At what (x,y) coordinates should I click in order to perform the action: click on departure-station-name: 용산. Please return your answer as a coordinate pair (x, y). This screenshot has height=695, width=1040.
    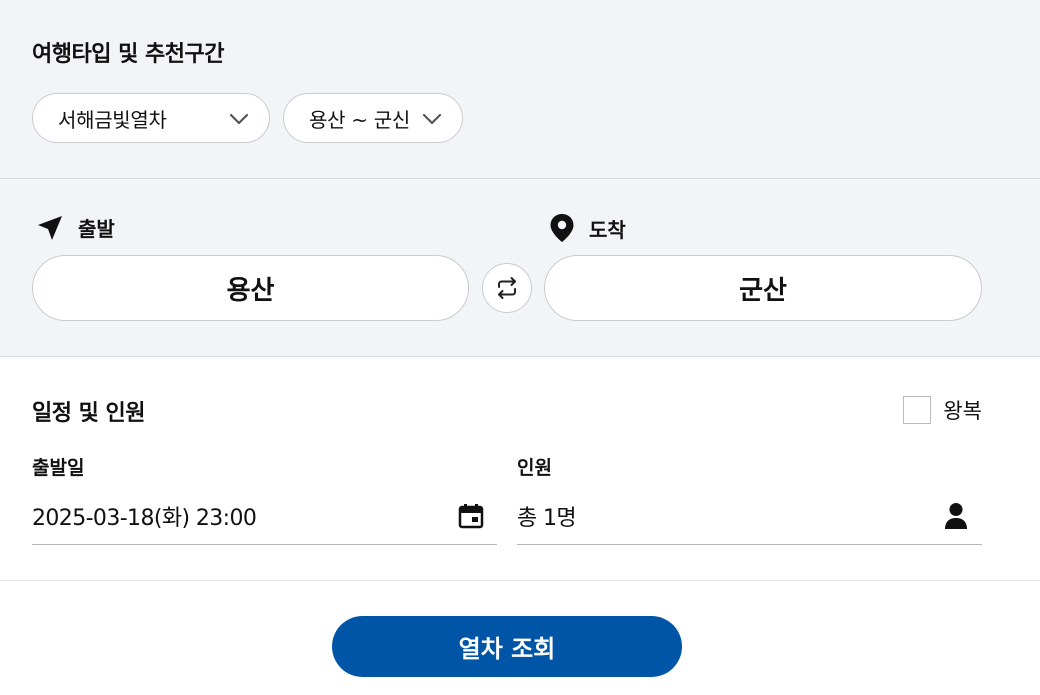
    Looking at the image, I should click on (250, 290).